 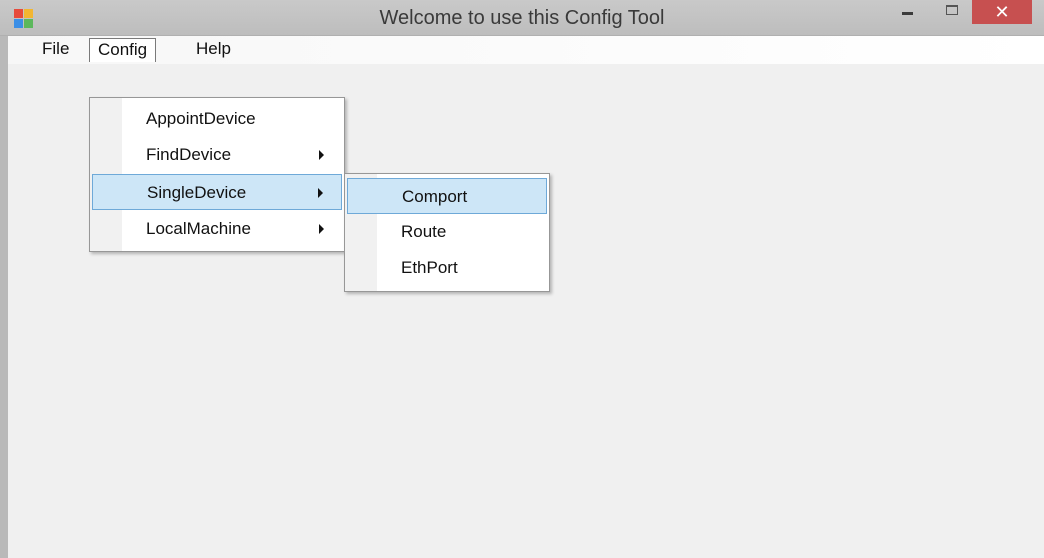 I want to click on close-button: ✕, so click(x=1002, y=12).